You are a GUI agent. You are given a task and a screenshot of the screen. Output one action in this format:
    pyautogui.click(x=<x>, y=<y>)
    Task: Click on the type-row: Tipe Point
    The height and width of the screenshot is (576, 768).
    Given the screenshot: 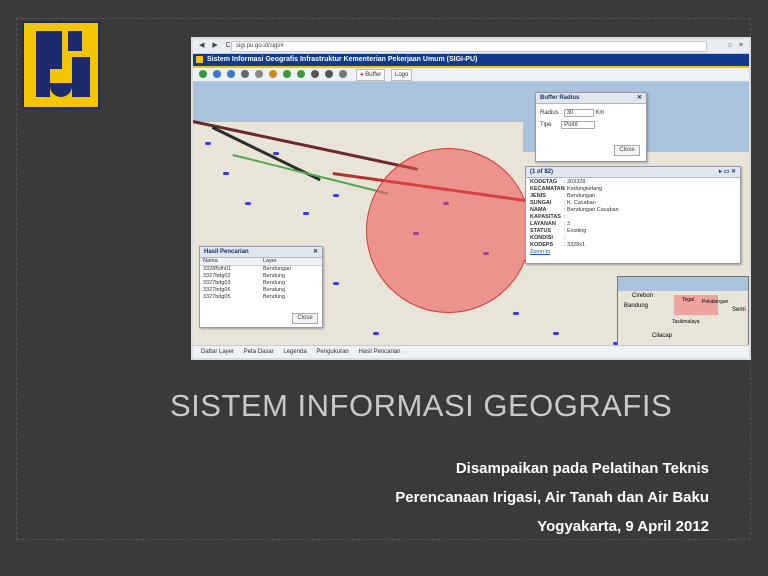 What is the action you would take?
    pyautogui.click(x=568, y=125)
    